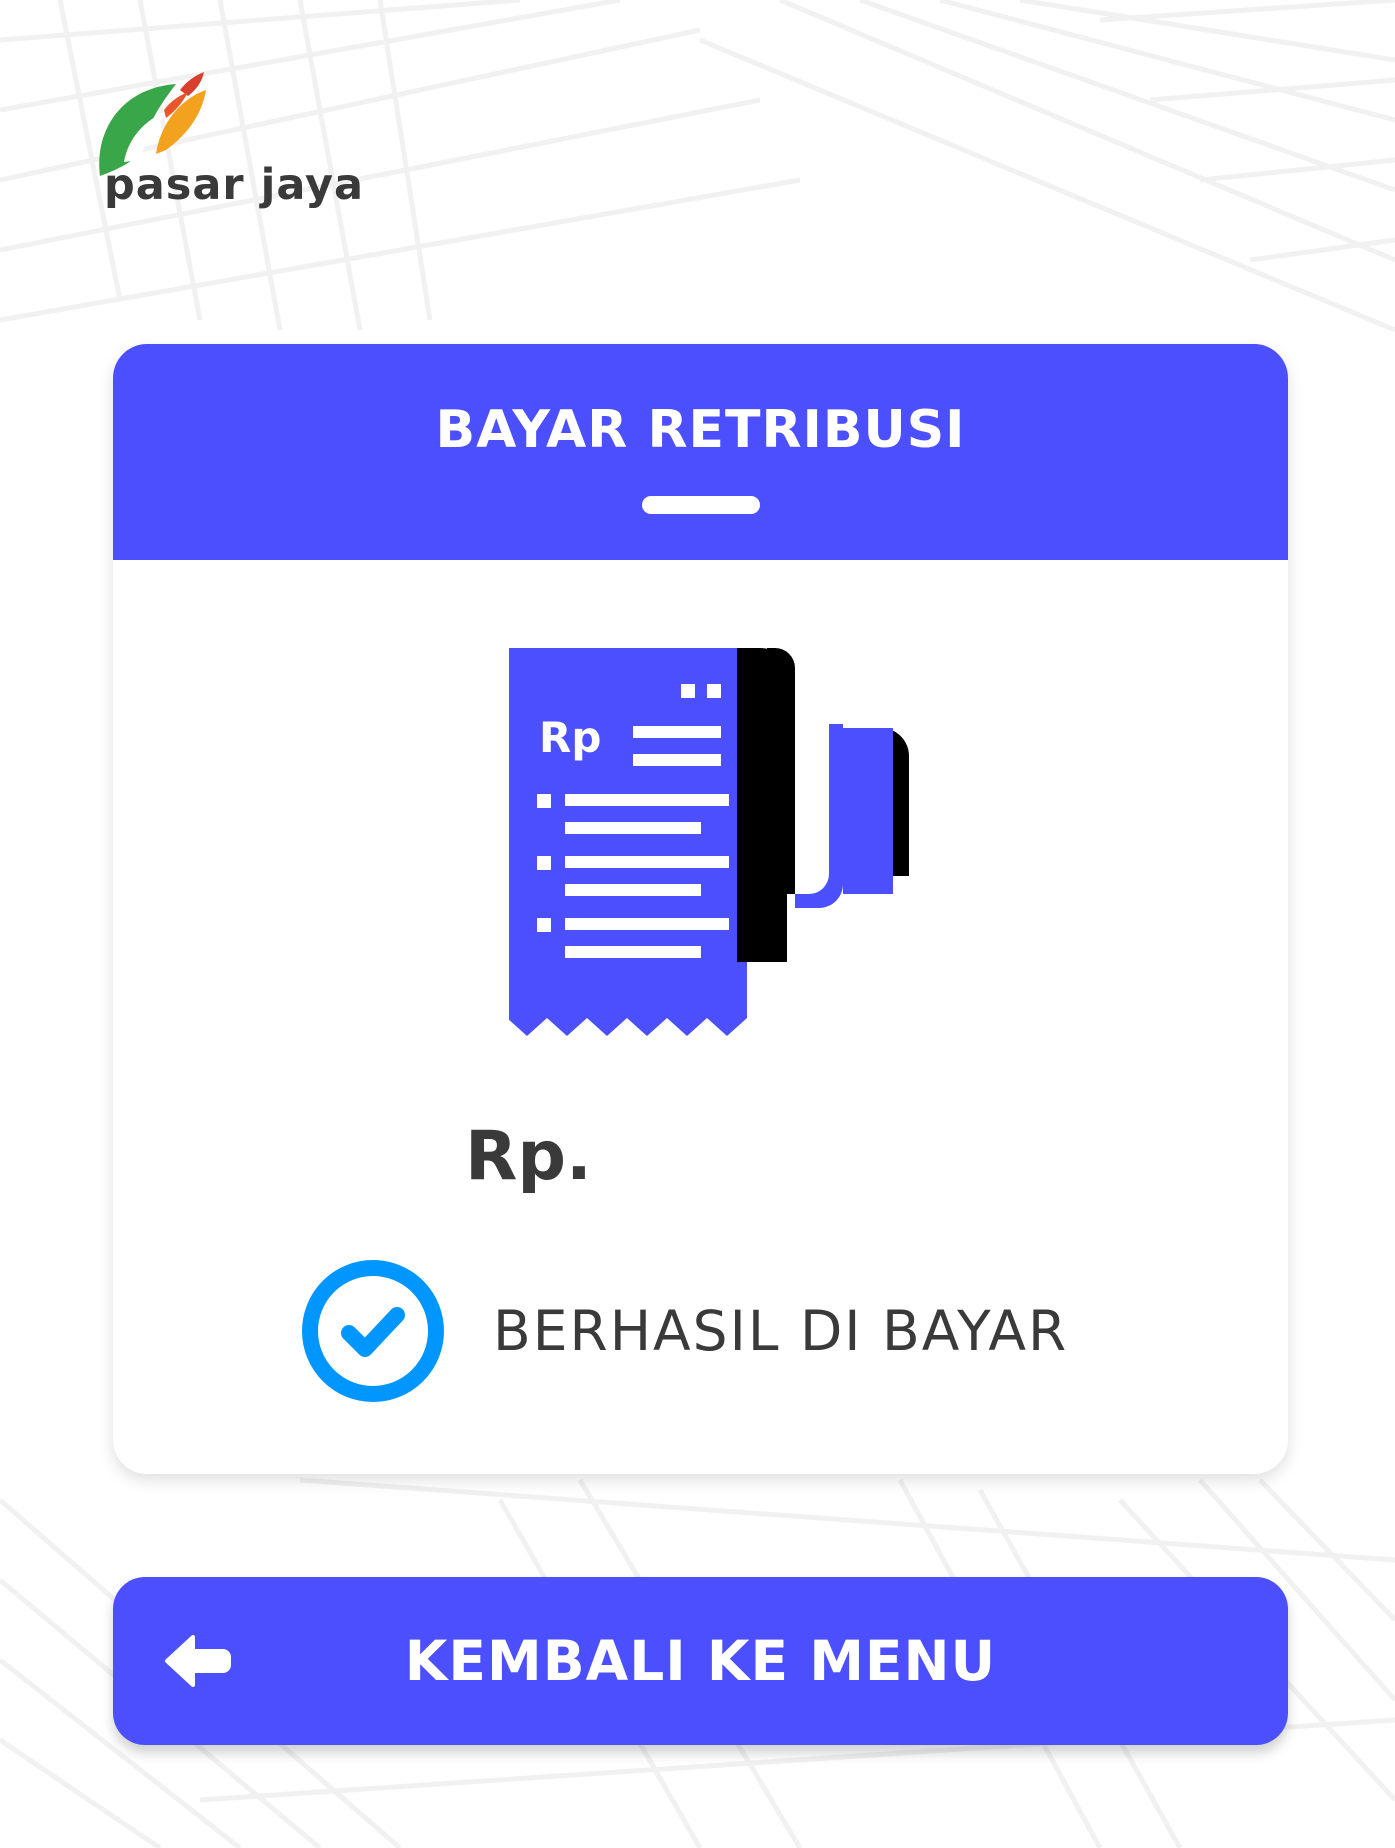  Describe the element at coordinates (226, 145) in the screenshot. I see `pasar-jaya-logo: pasar jaya` at that location.